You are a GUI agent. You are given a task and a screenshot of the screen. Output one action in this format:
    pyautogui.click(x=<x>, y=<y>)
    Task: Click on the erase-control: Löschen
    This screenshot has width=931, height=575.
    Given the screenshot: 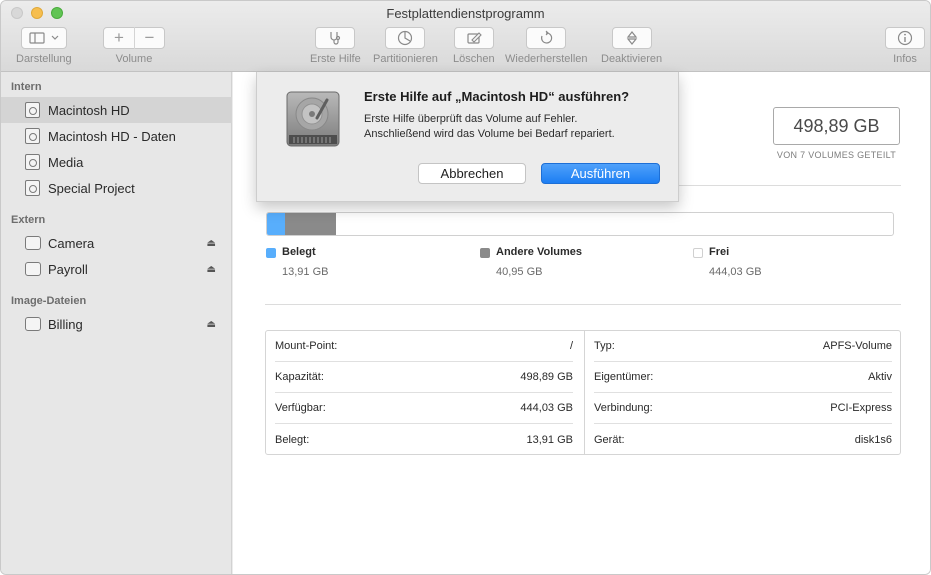 What is the action you would take?
    pyautogui.click(x=474, y=46)
    